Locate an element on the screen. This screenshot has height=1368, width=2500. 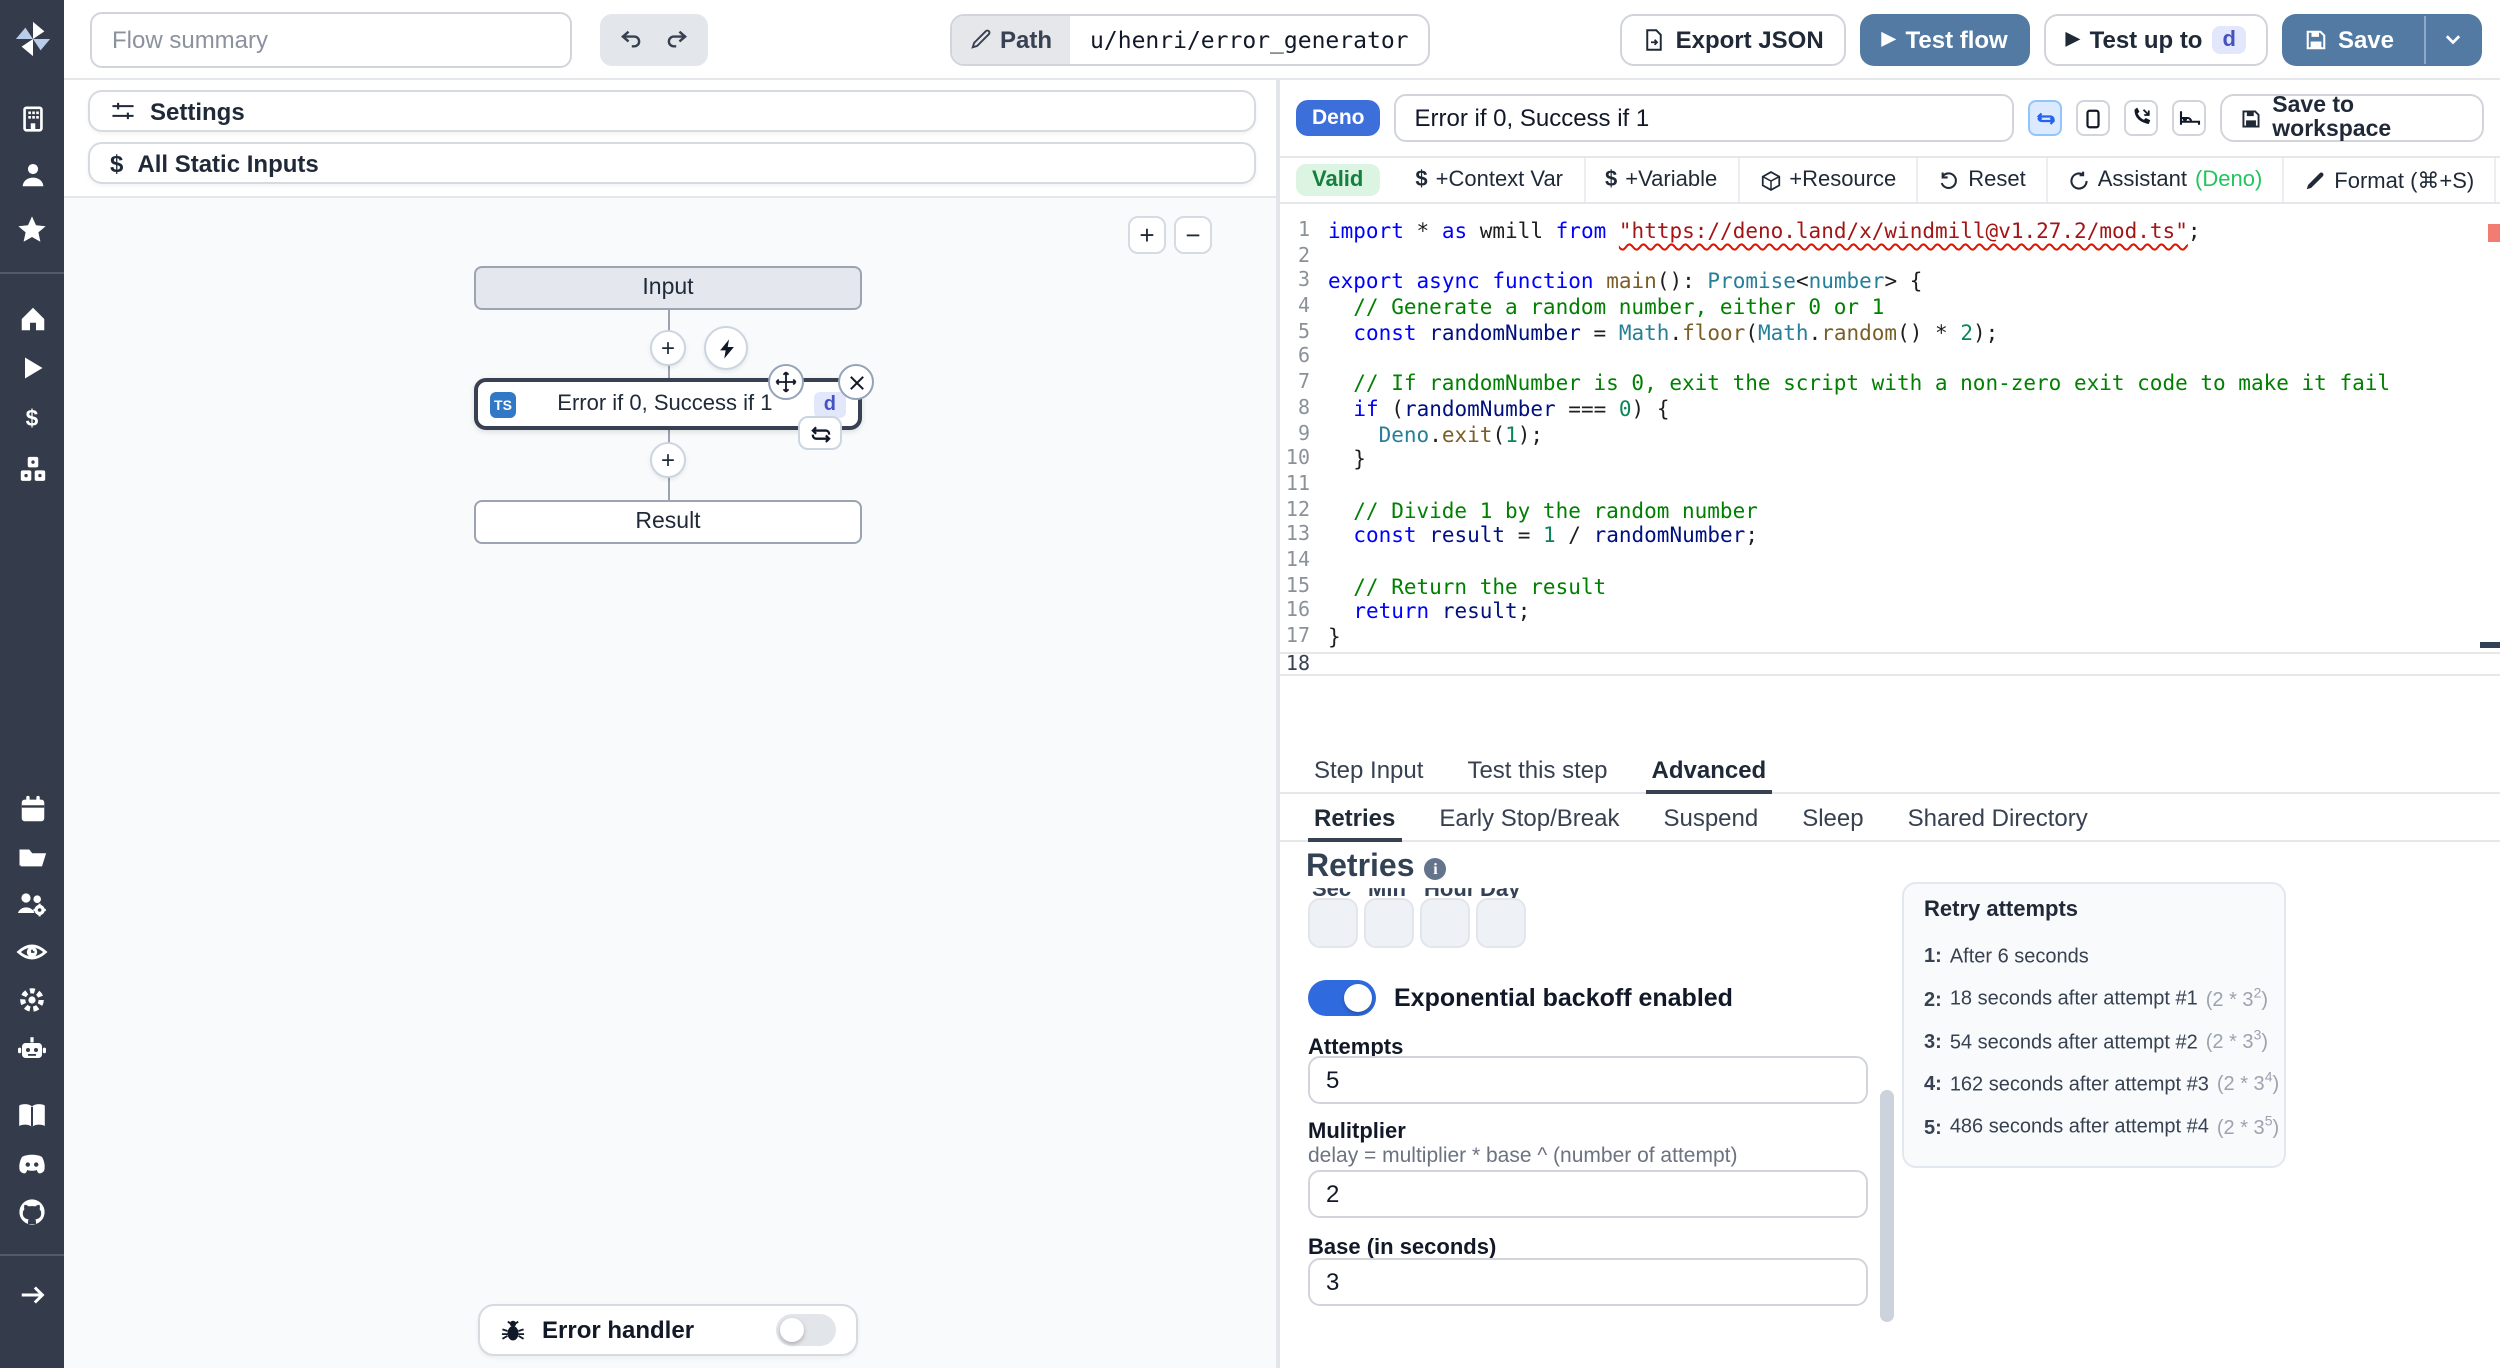
suspend-phone-icon is located at coordinates (2141, 118).